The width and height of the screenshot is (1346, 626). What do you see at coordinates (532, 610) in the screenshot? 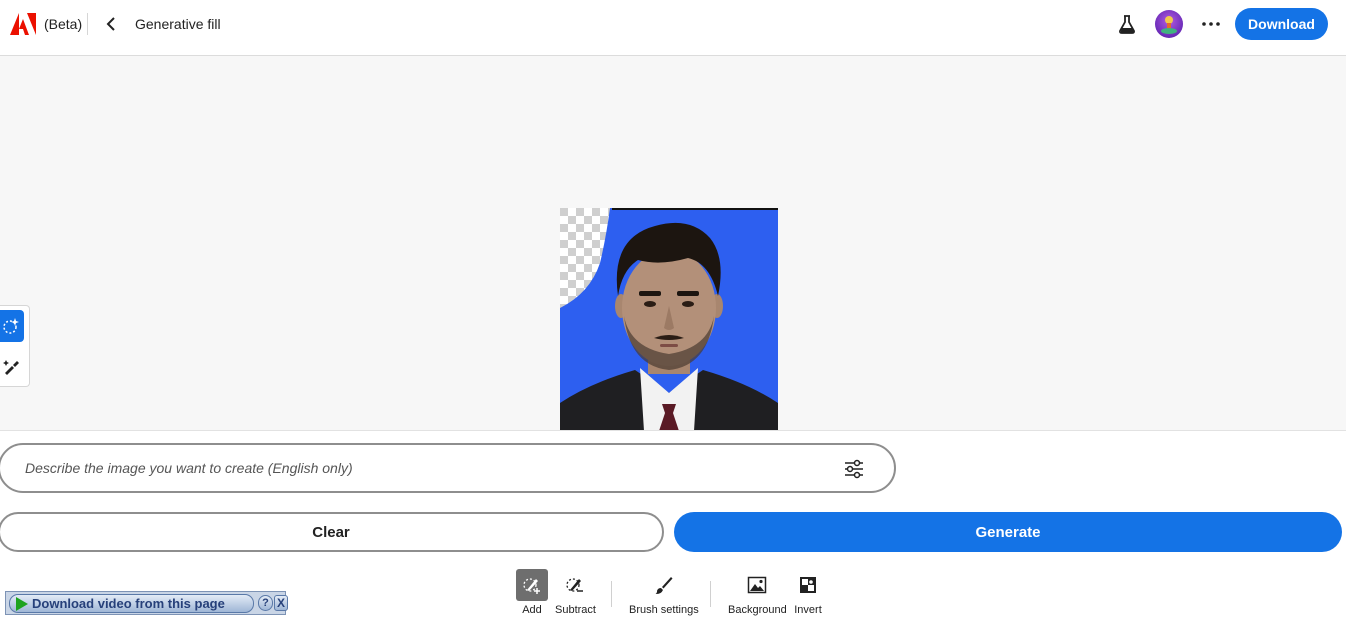
I see `add-tool-label: Add` at bounding box center [532, 610].